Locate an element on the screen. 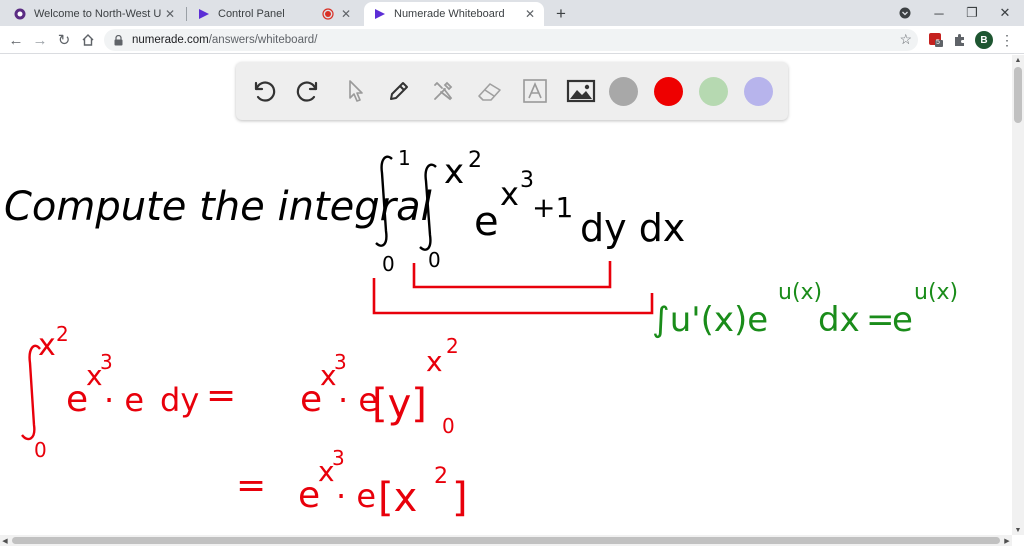 This screenshot has height=546, width=1024. work-bracket: [y] is located at coordinates (399, 404).